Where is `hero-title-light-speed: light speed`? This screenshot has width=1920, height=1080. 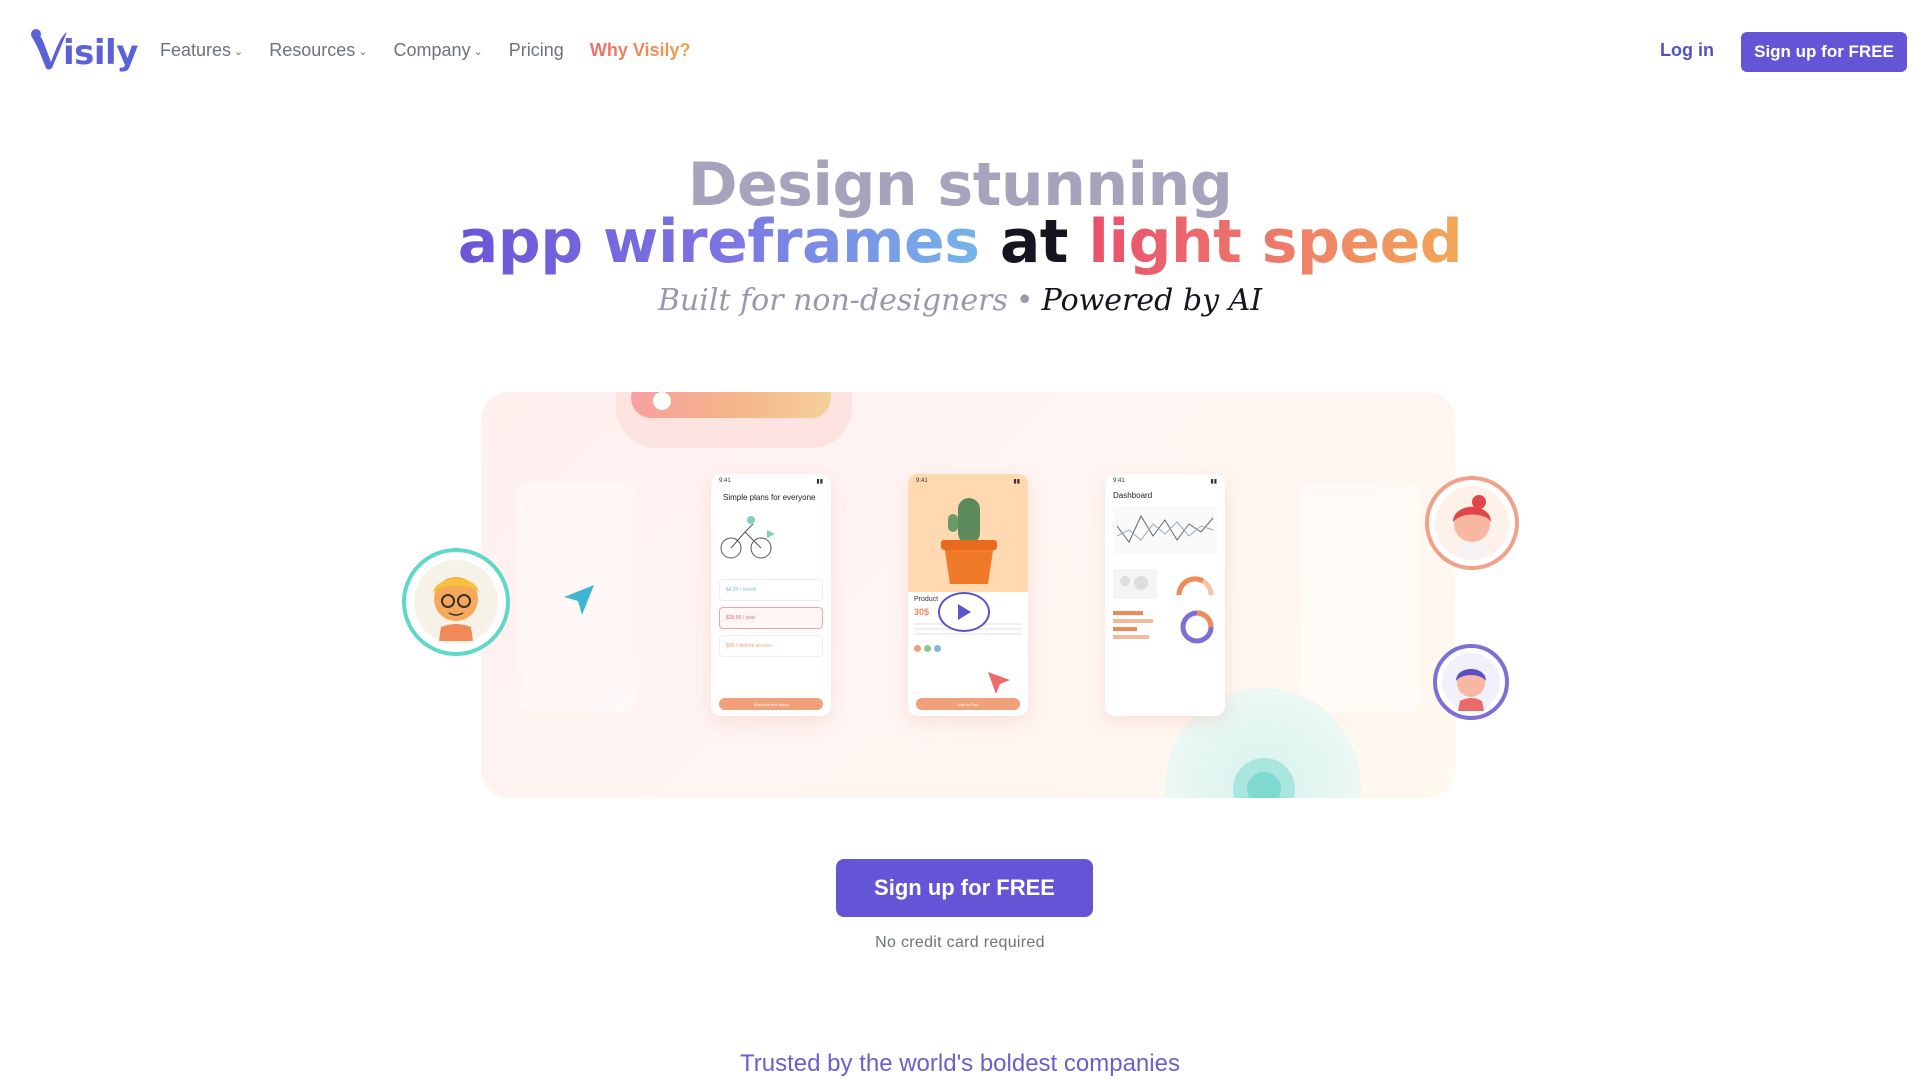 hero-title-light-speed: light speed is located at coordinates (1275, 242).